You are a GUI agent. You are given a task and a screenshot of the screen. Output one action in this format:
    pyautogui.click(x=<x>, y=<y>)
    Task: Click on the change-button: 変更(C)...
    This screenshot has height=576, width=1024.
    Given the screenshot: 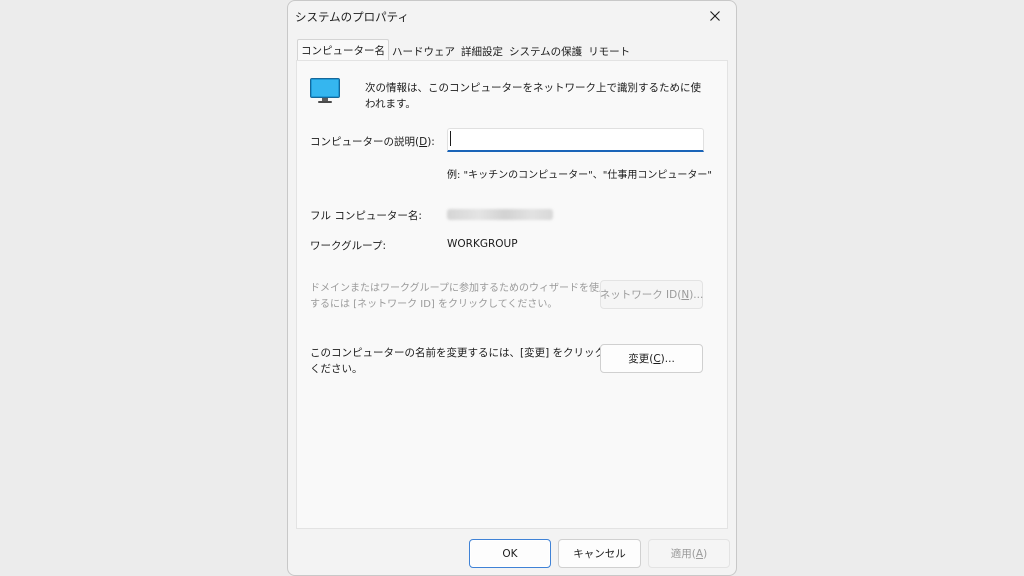 What is the action you would take?
    pyautogui.click(x=651, y=358)
    